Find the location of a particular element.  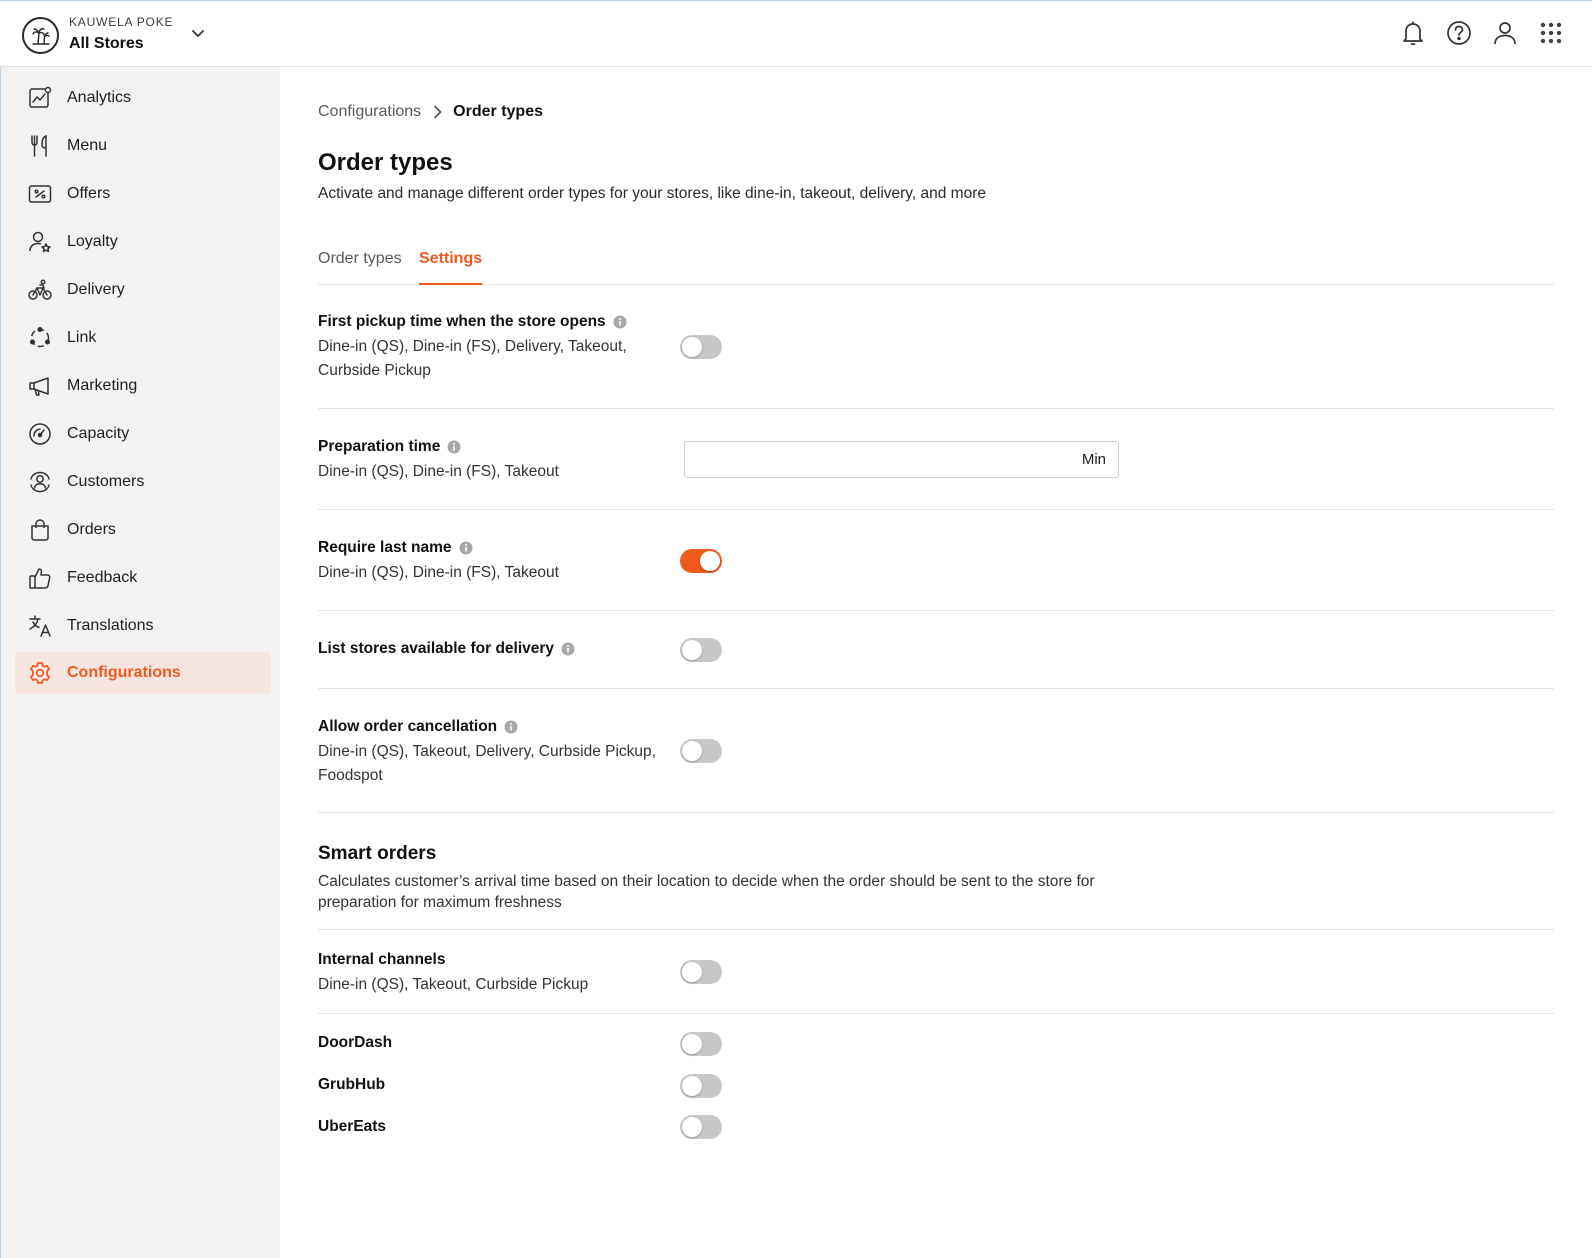

sidebar-item-marketing: Marketing is located at coordinates (143, 386).